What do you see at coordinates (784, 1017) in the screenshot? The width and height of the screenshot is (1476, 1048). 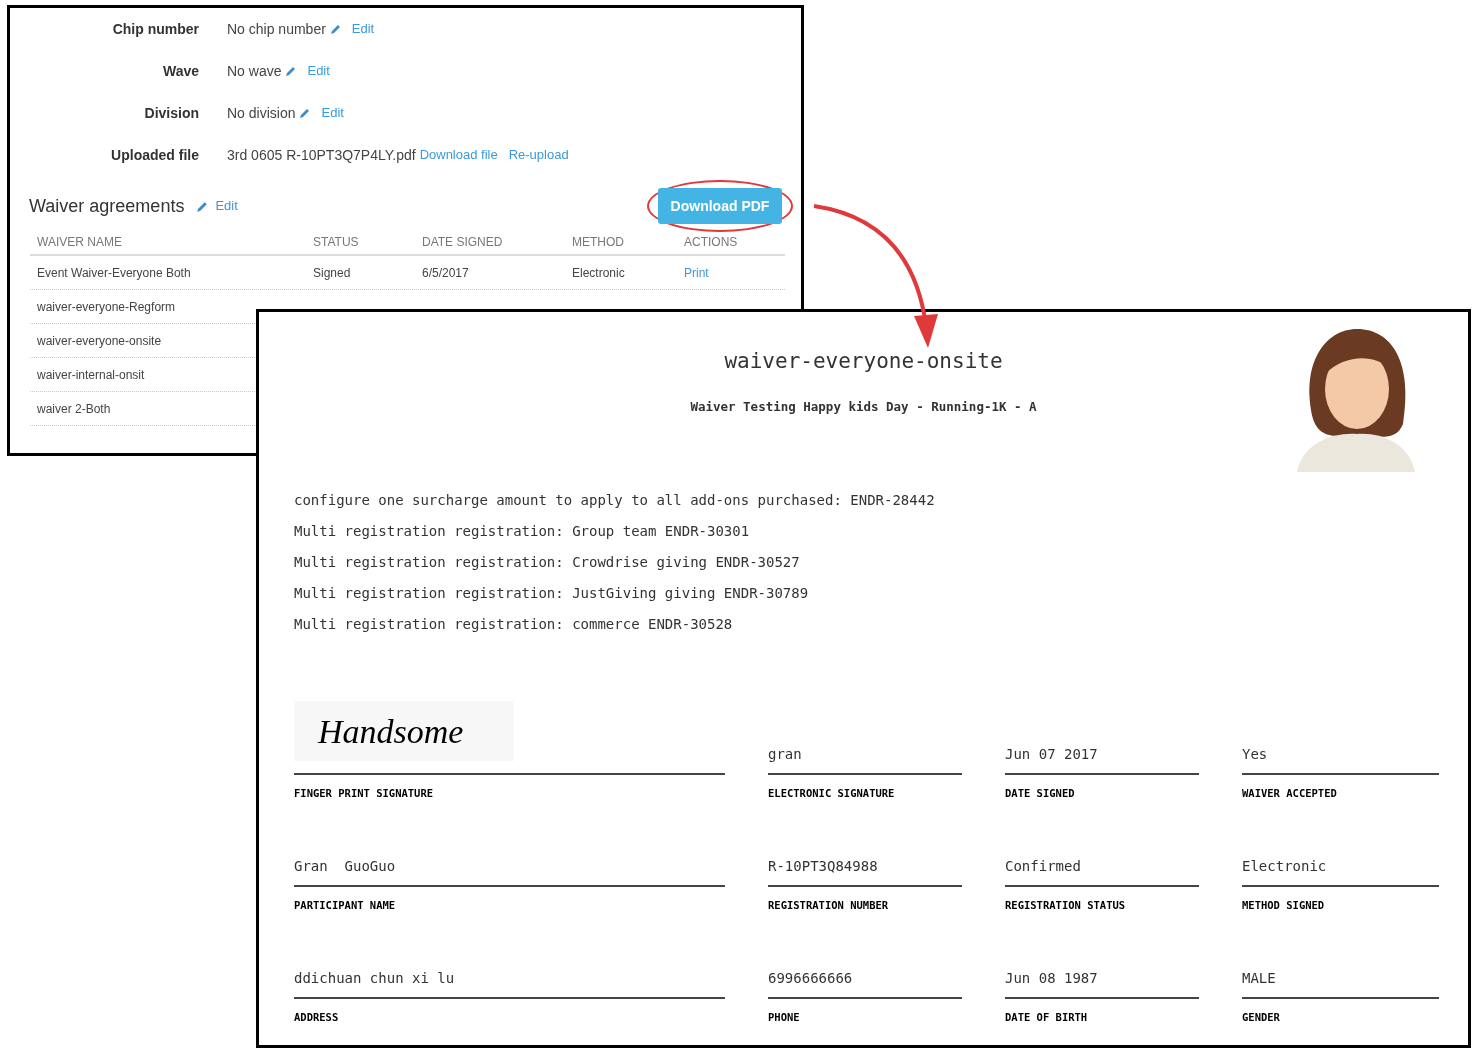 I see `field-label: PHONE` at bounding box center [784, 1017].